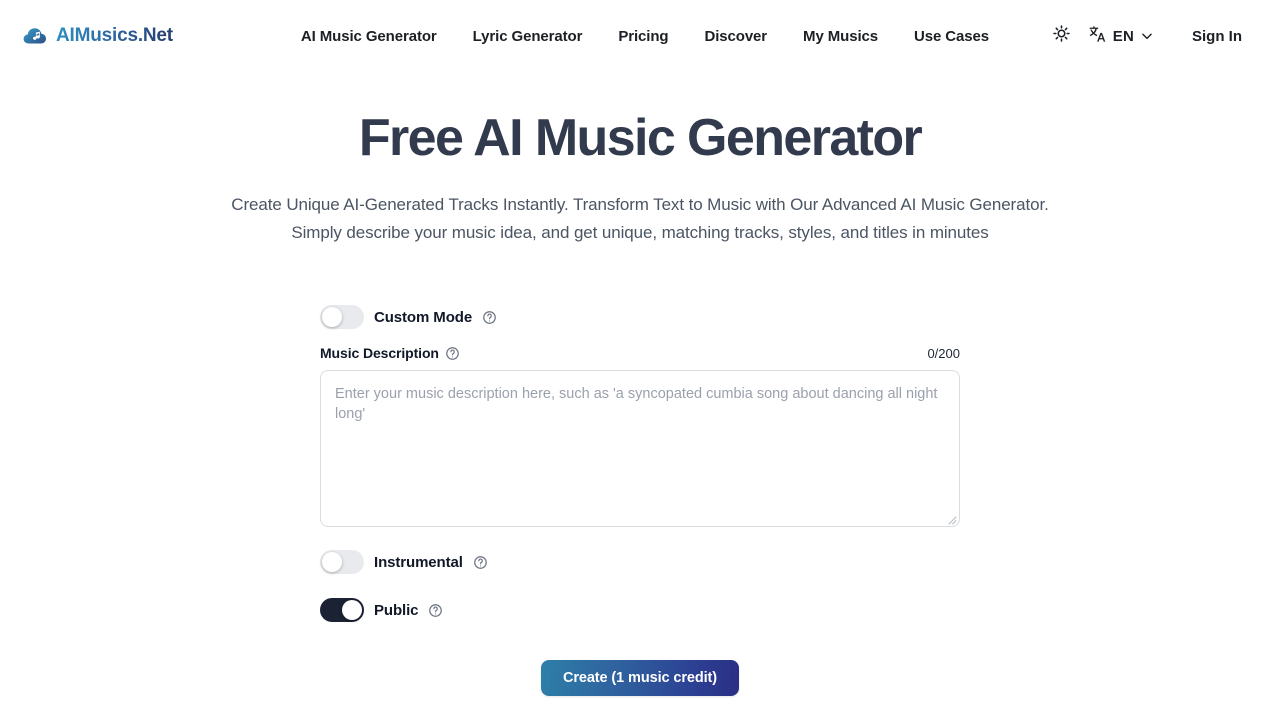 This screenshot has height=720, width=1280. What do you see at coordinates (480, 562) in the screenshot?
I see `instrumental-help-icon` at bounding box center [480, 562].